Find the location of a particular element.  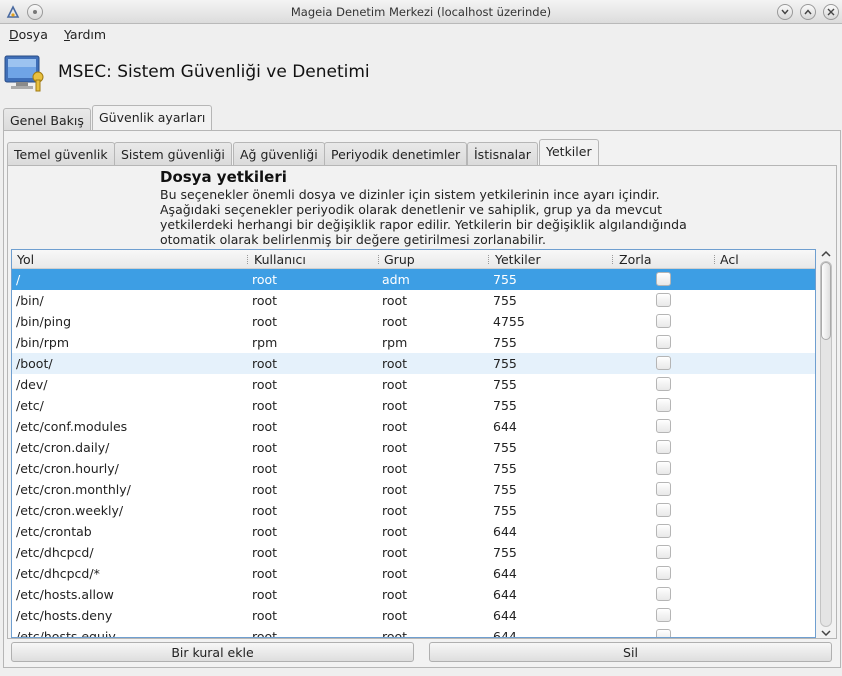

cell-path: /bin/rpm is located at coordinates (43, 342).